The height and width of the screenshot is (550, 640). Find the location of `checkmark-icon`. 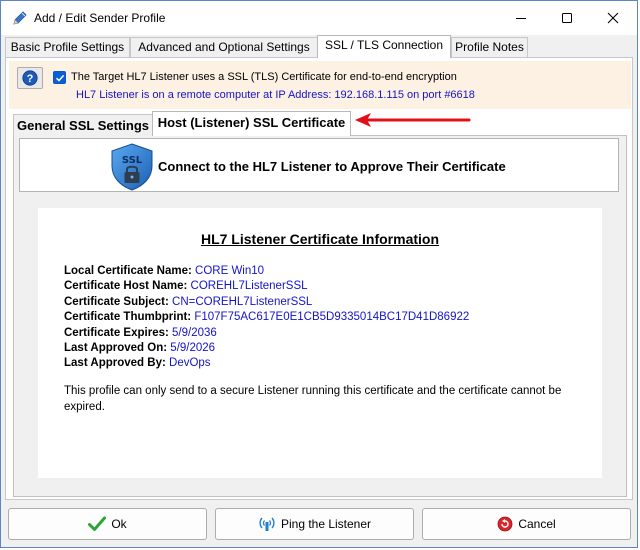

checkmark-icon is located at coordinates (59, 78).